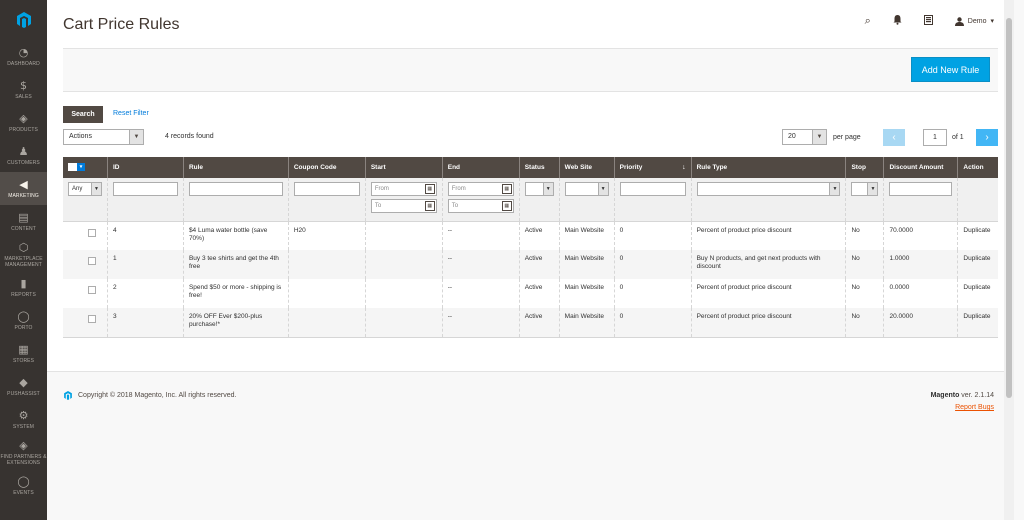 Image resolution: width=1024 pixels, height=520 pixels. Describe the element at coordinates (987, 137) in the screenshot. I see `next-page-button: ›` at that location.